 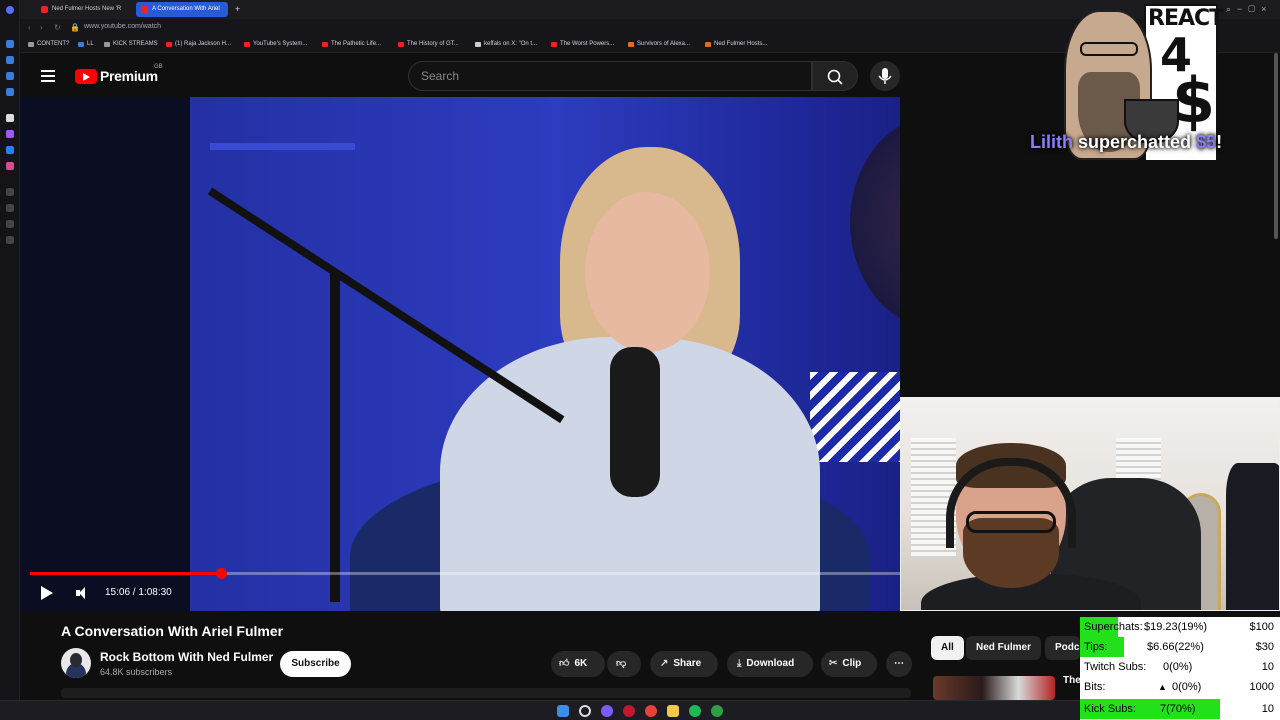 I want to click on page-scrollbar, so click(x=1276, y=146).